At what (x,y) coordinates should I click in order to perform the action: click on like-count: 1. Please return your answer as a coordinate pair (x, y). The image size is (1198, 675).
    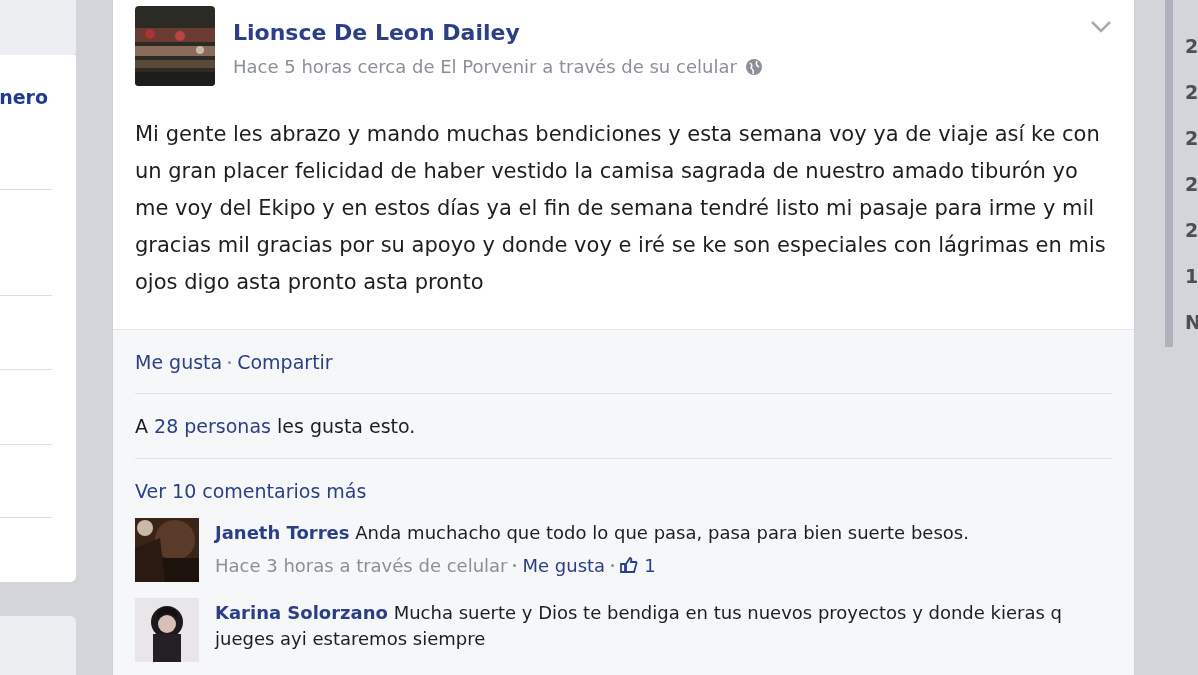
    Looking at the image, I should click on (650, 565).